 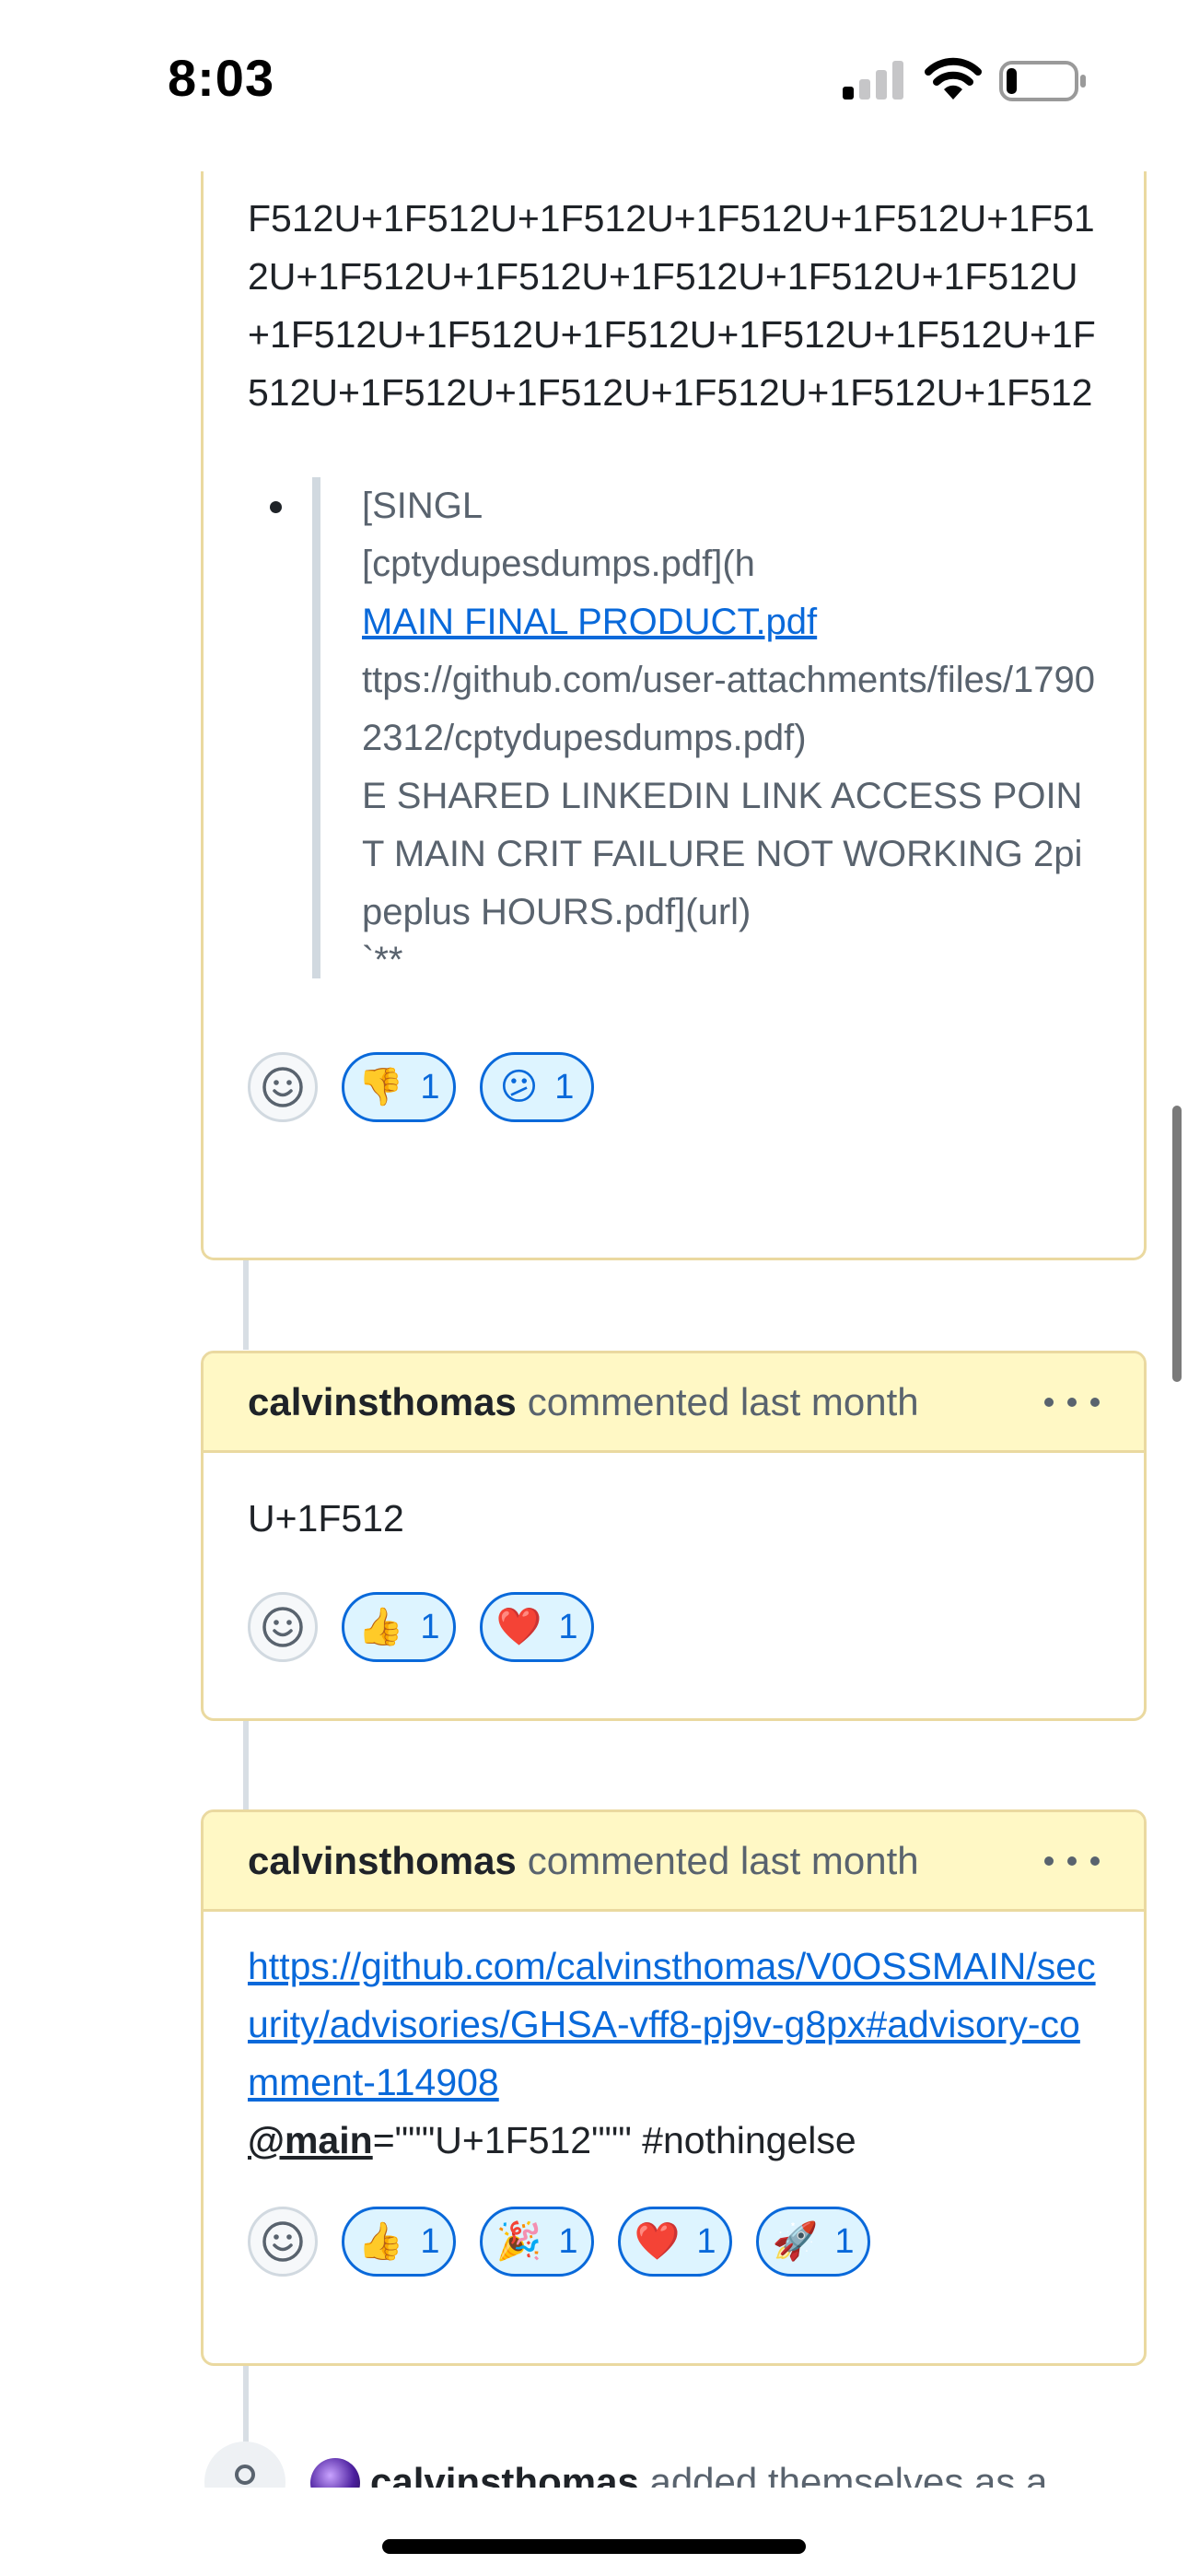 What do you see at coordinates (276, 507) in the screenshot?
I see `list-bullet` at bounding box center [276, 507].